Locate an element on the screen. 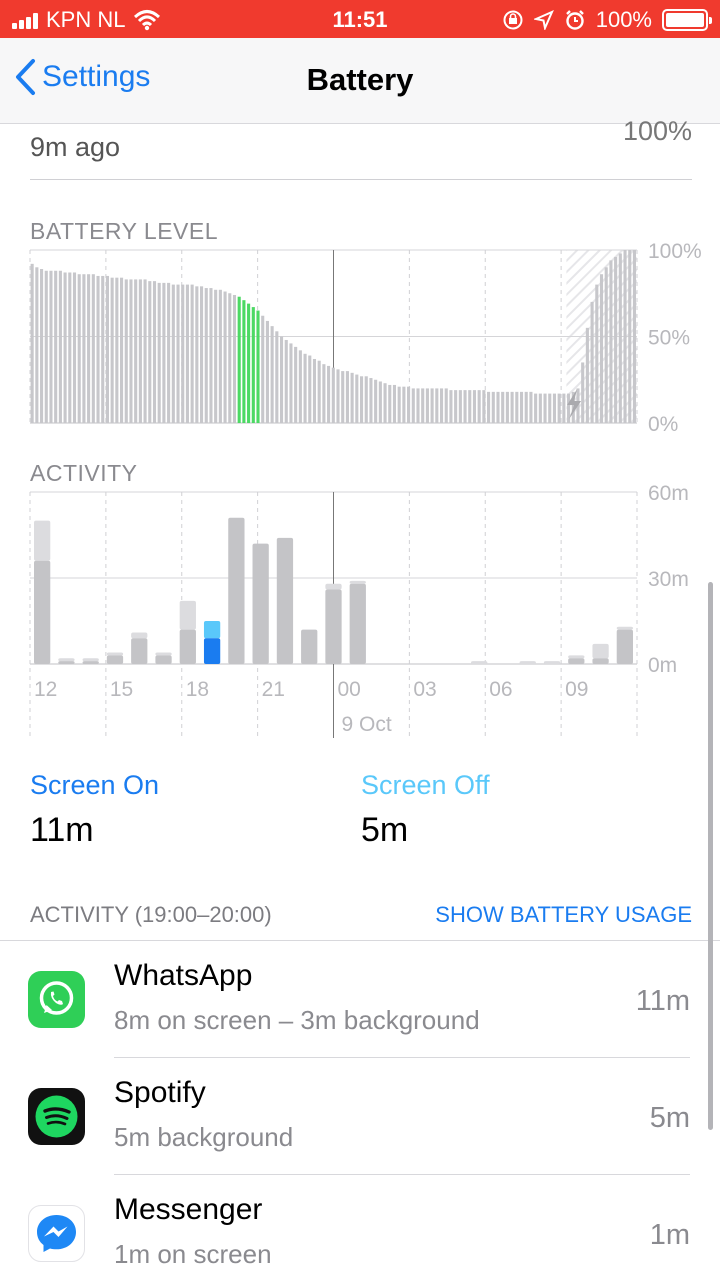 Image resolution: width=720 pixels, height=1280 pixels. app-time: 5m is located at coordinates (669, 1118).